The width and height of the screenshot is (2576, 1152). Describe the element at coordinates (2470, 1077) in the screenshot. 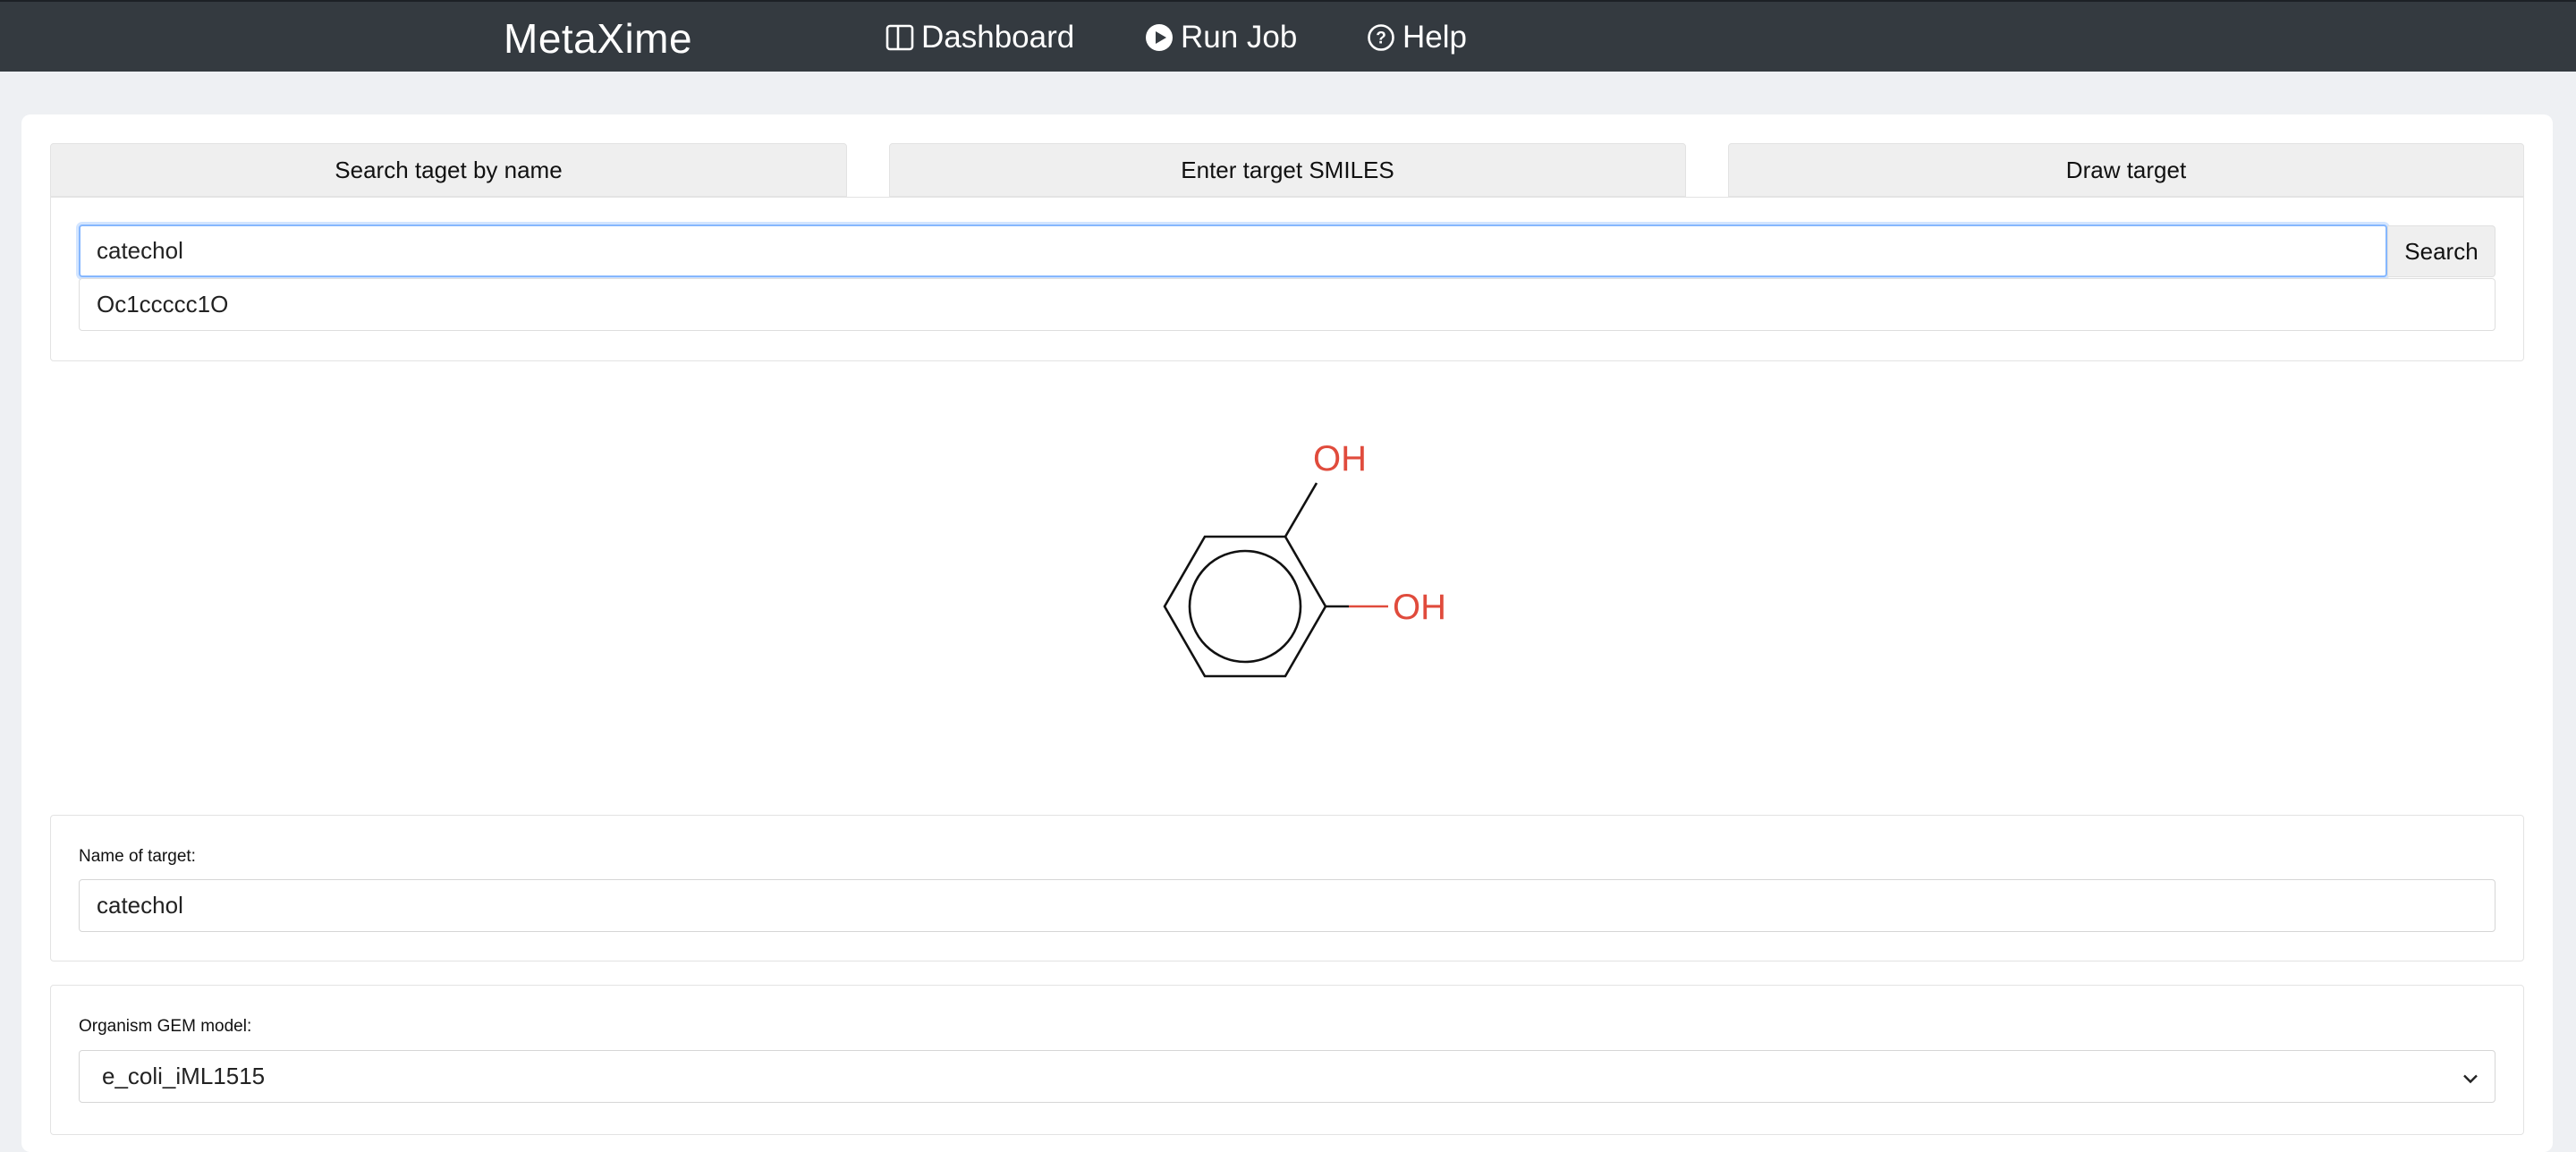

I see `chevron-down-icon` at that location.